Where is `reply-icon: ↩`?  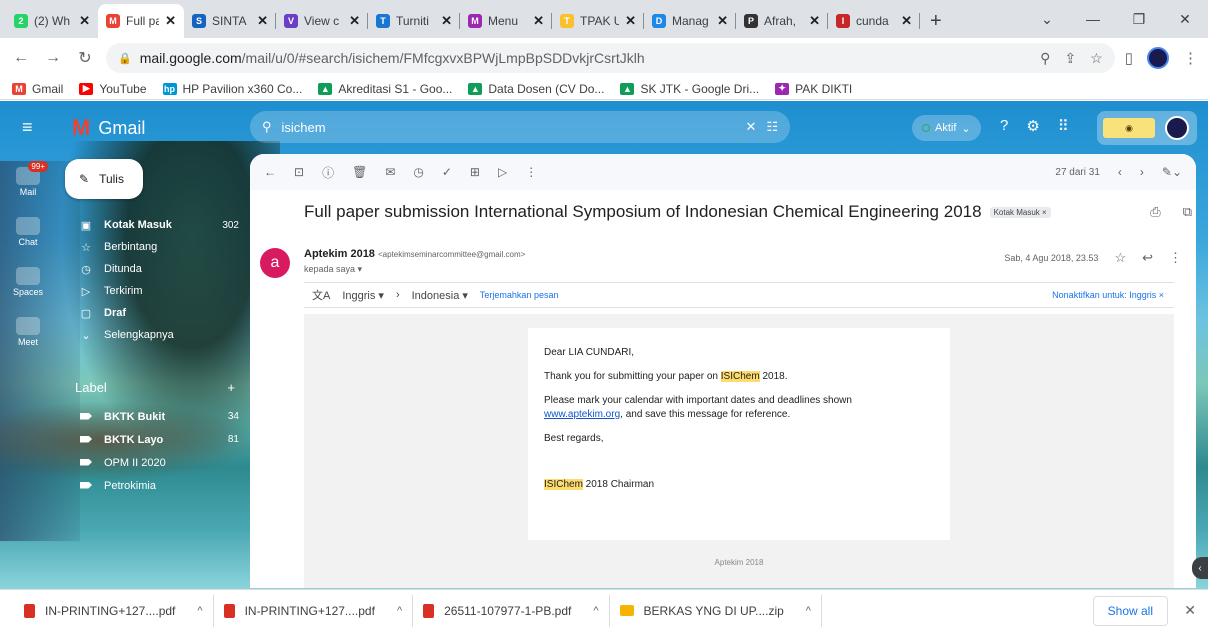
reply-icon: ↩ is located at coordinates (1147, 258).